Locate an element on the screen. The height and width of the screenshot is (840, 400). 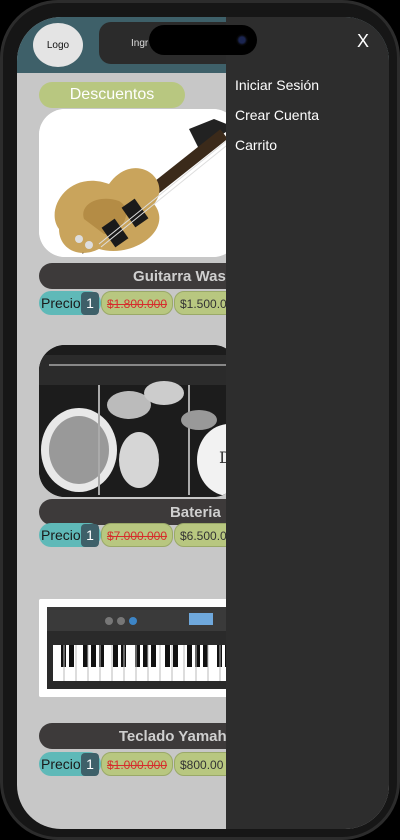
menu-item-cart: Carrito is located at coordinates (256, 145).